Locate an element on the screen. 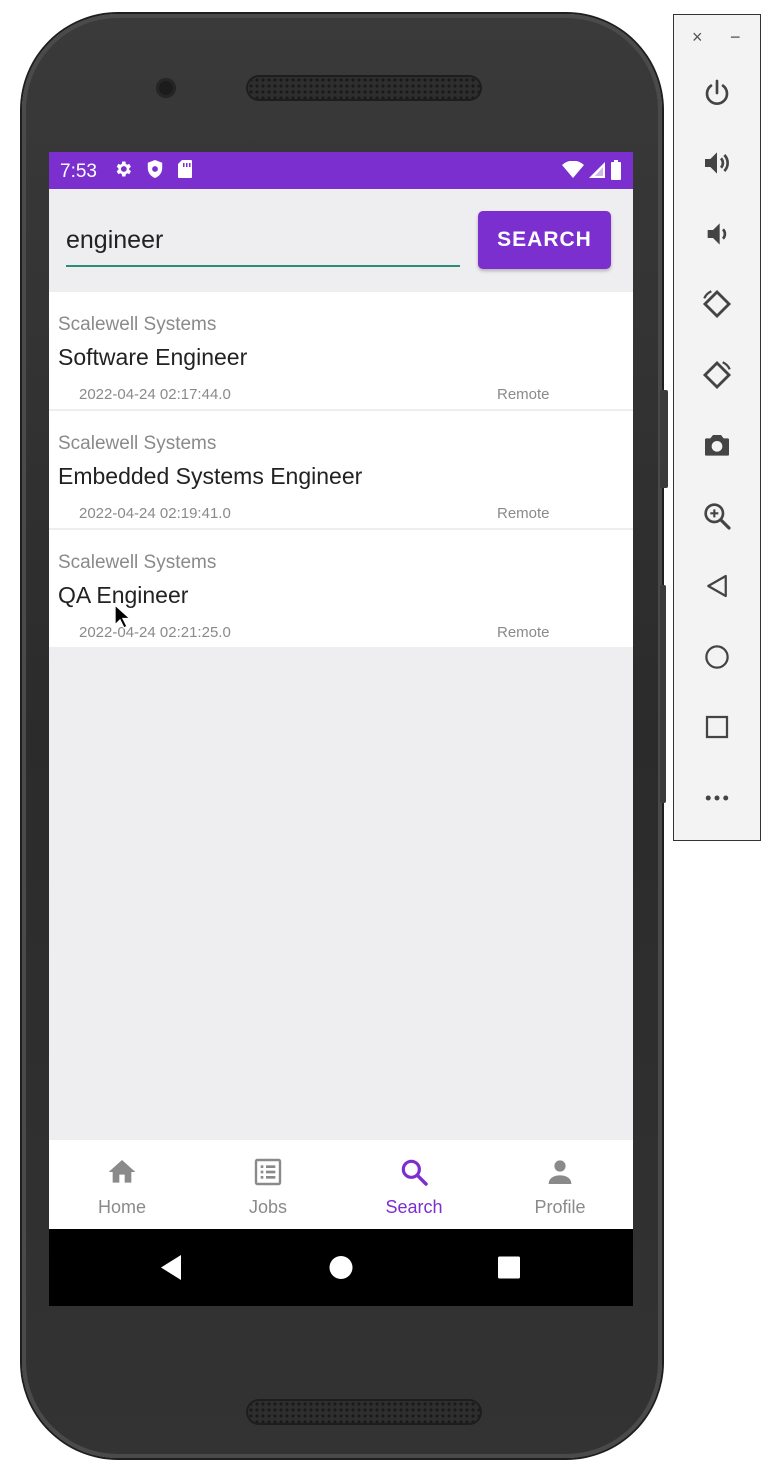 This screenshot has width=780, height=1476. rotate-right-button is located at coordinates (717, 375).